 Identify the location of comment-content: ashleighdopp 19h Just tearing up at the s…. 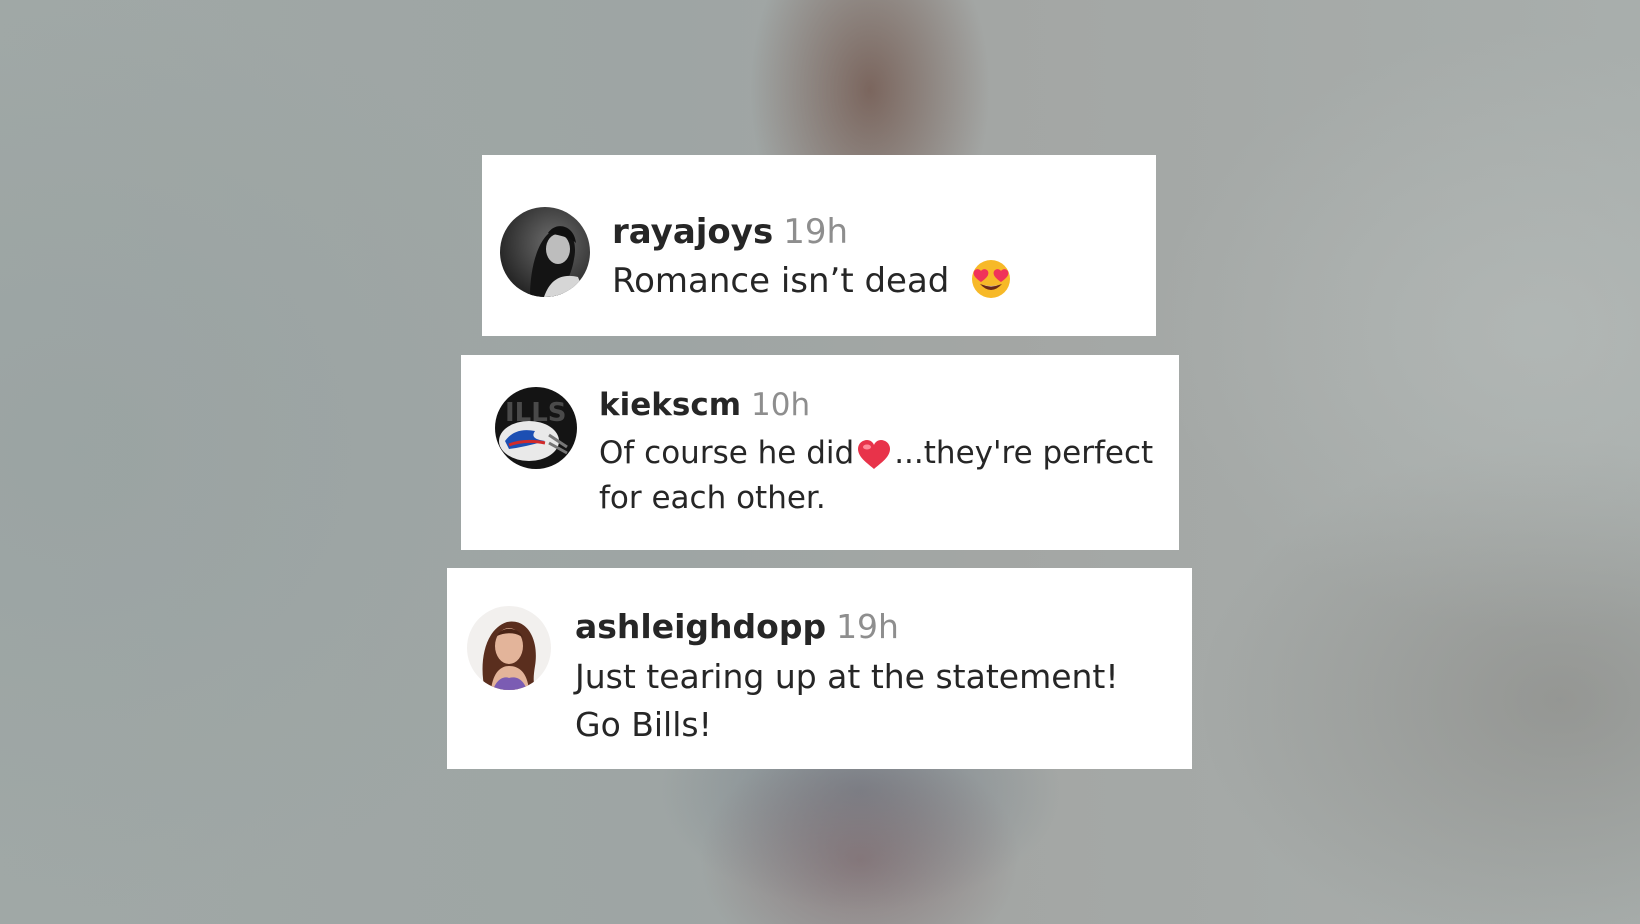
(875, 679).